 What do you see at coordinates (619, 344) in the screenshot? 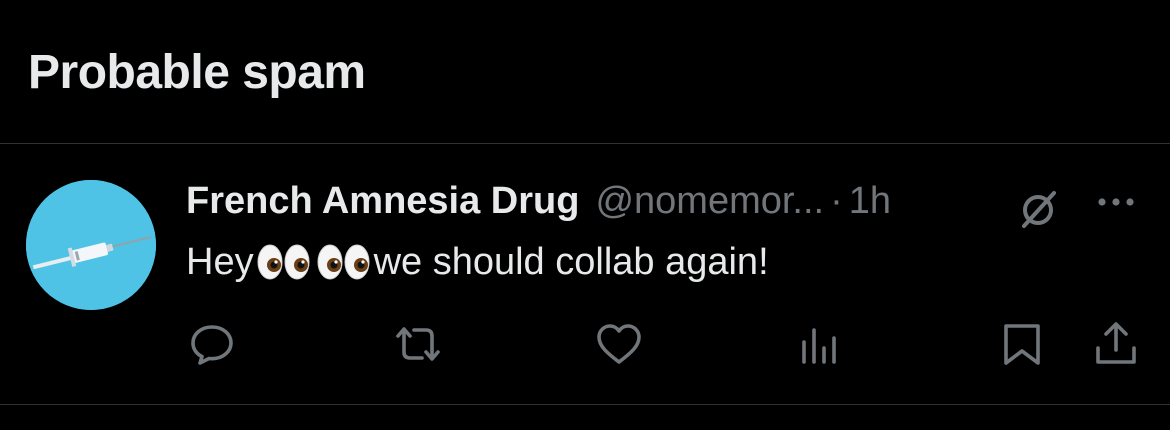
I see `like-icon` at bounding box center [619, 344].